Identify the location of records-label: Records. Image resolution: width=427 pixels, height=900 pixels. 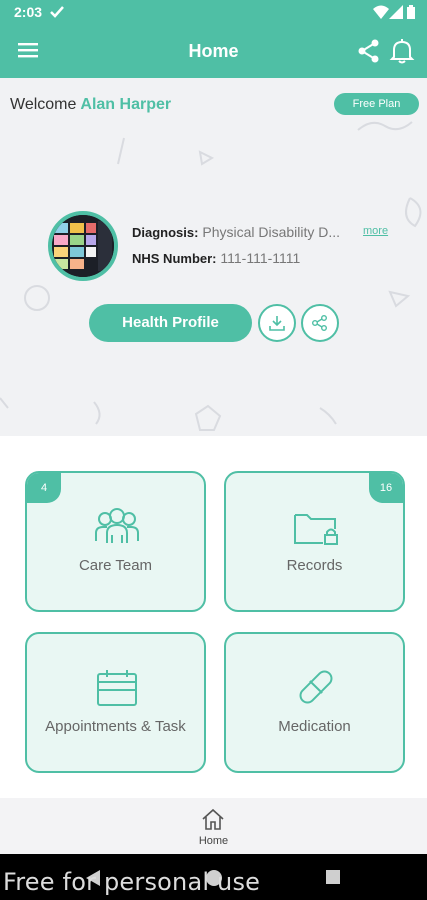
(314, 565).